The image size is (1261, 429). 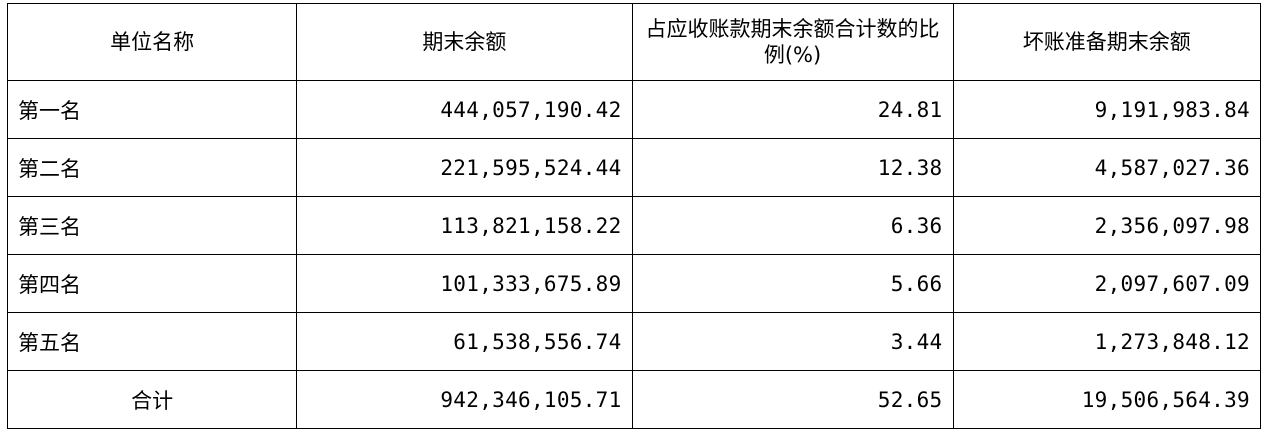 I want to click on cell-total-ending-balance: 942,346,105.71, so click(x=464, y=399).